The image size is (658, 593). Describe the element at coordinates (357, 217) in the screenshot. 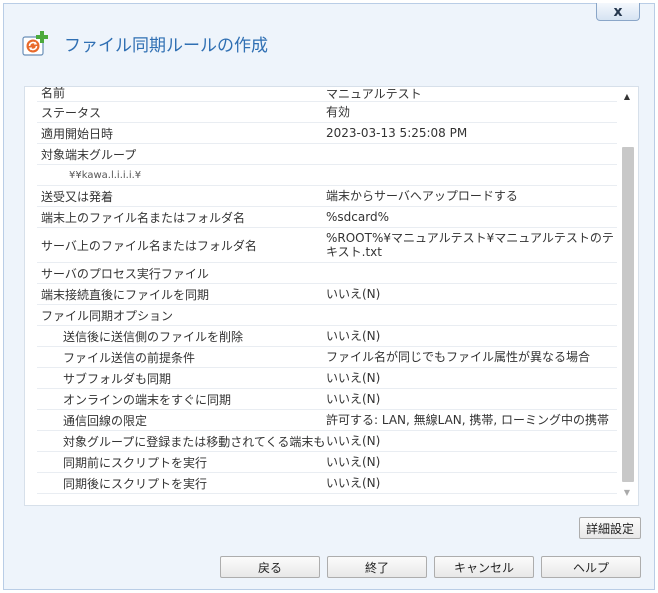

I see `property-value: %sdcard%` at that location.